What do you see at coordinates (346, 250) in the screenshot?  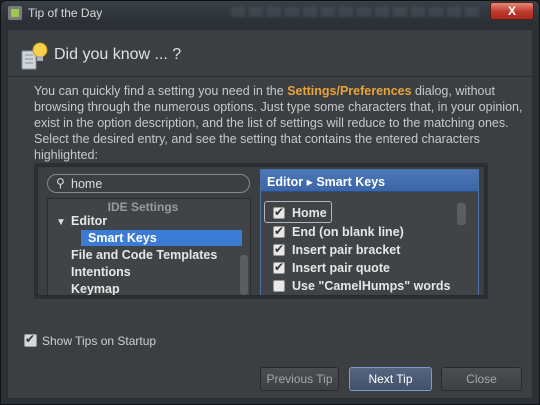 I see `option-label: Insert pair bracket` at bounding box center [346, 250].